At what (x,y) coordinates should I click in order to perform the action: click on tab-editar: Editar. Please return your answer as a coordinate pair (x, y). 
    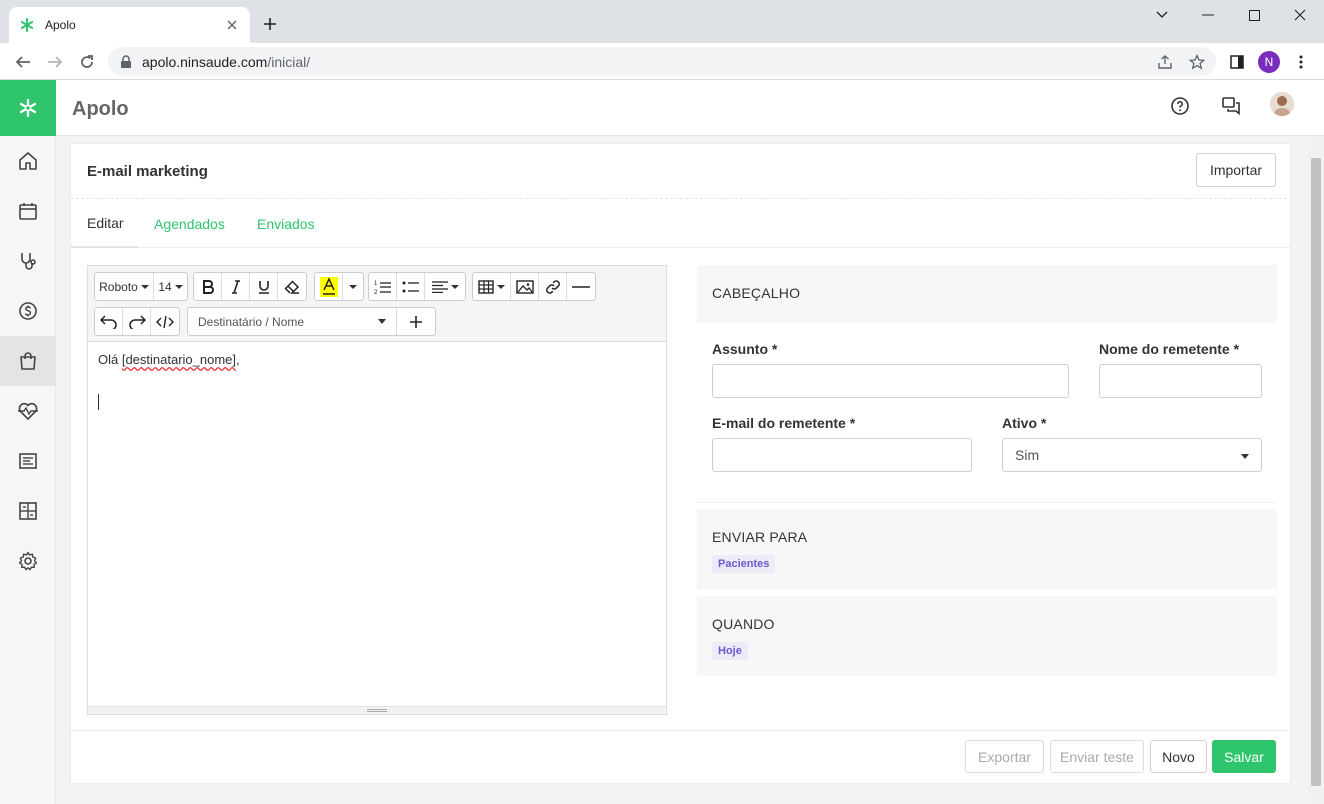
    Looking at the image, I should click on (104, 224).